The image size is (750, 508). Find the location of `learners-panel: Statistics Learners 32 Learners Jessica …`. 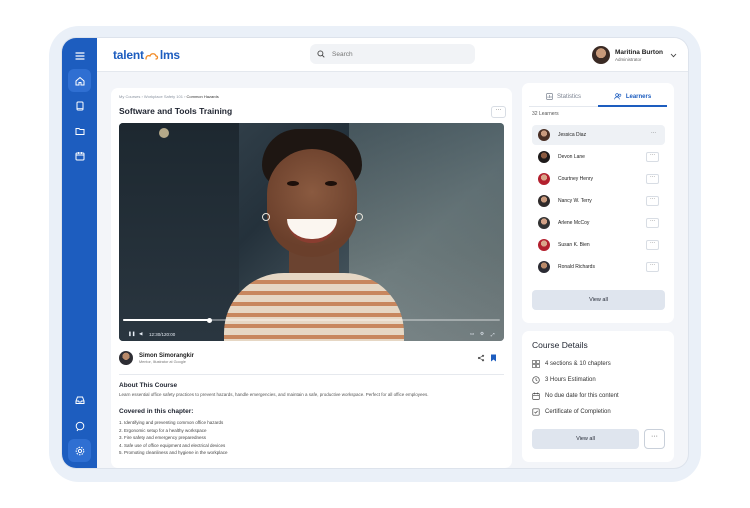

learners-panel: Statistics Learners 32 Learners Jessica … is located at coordinates (598, 203).